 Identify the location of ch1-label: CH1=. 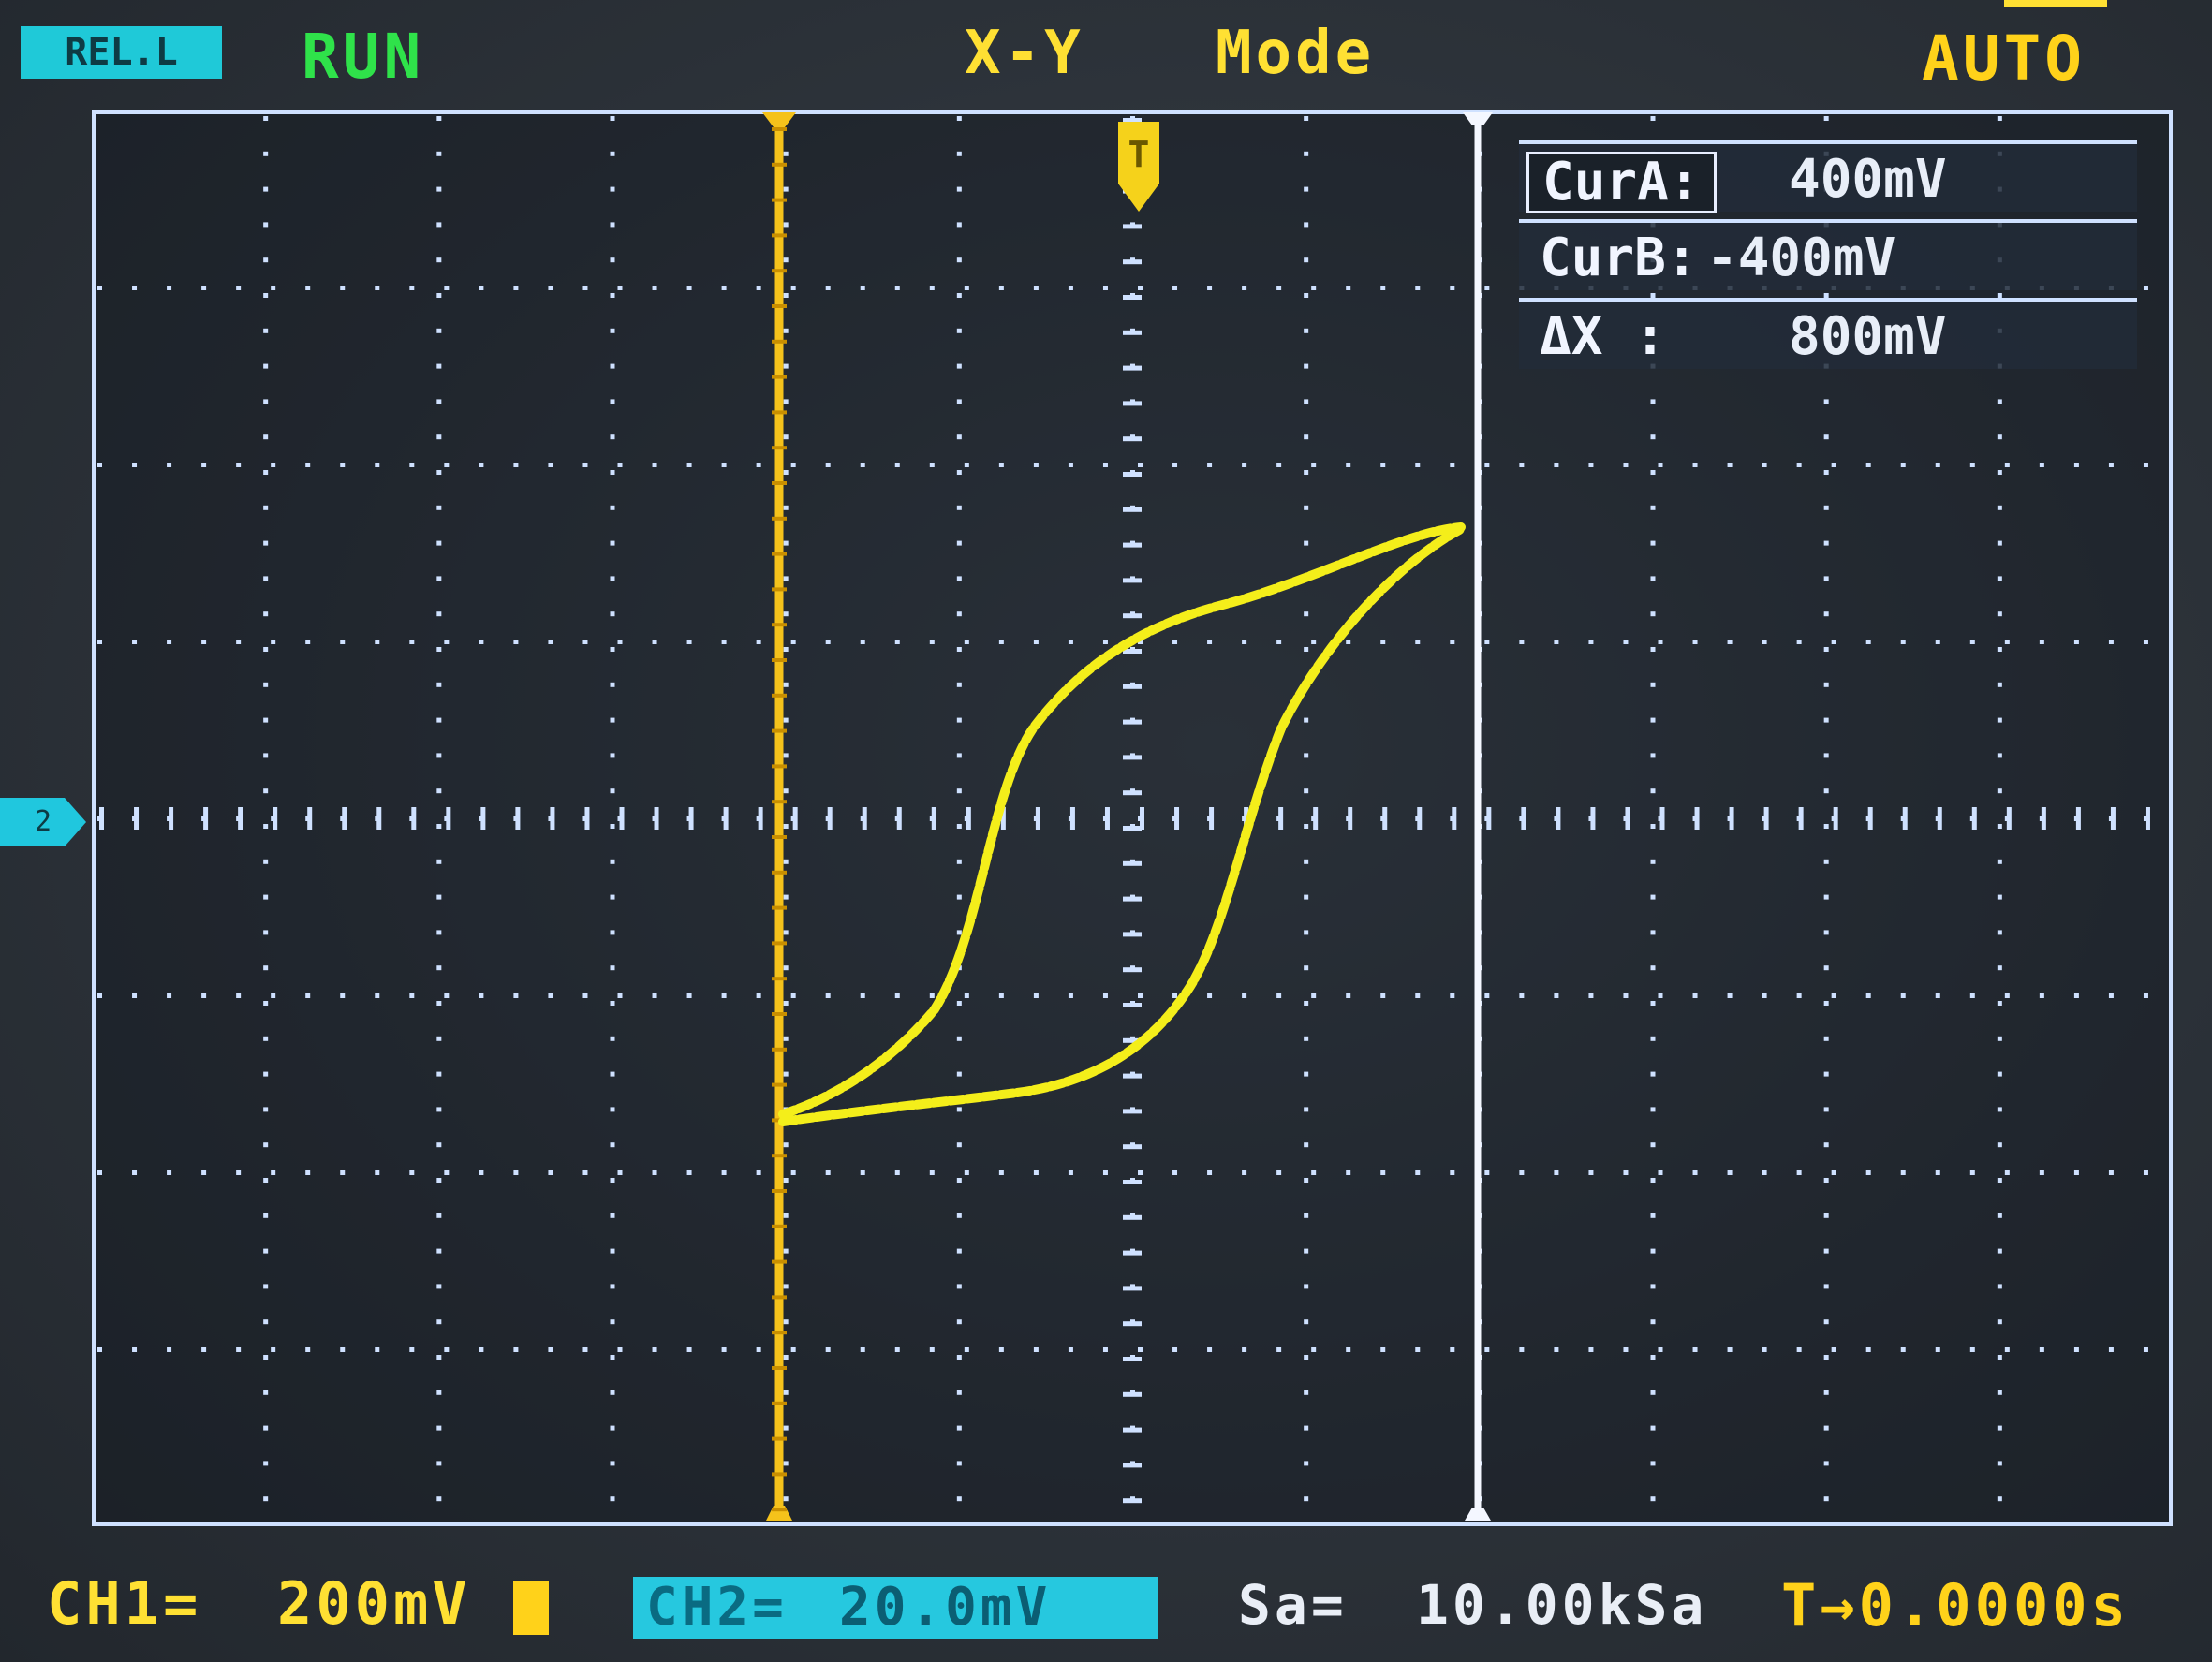
(124, 1603).